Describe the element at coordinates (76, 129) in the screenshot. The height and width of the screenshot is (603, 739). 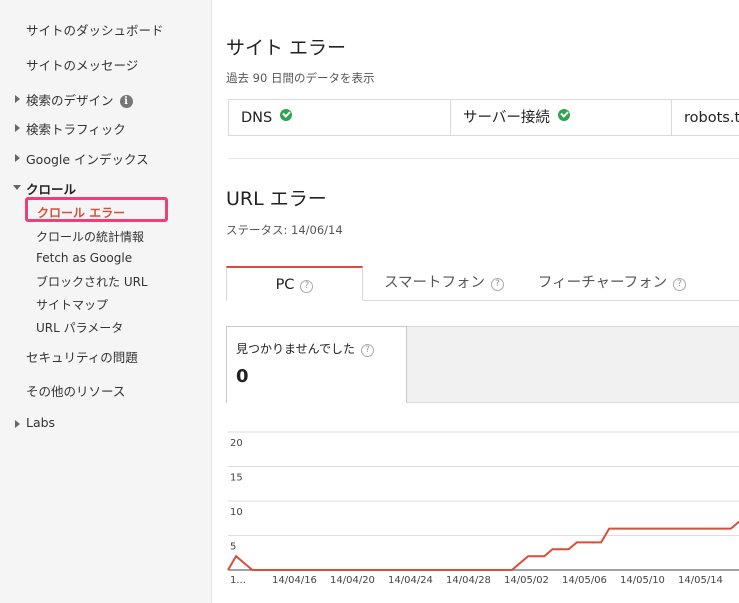
I see `sidebar-item-label: 検索トラフィック` at that location.